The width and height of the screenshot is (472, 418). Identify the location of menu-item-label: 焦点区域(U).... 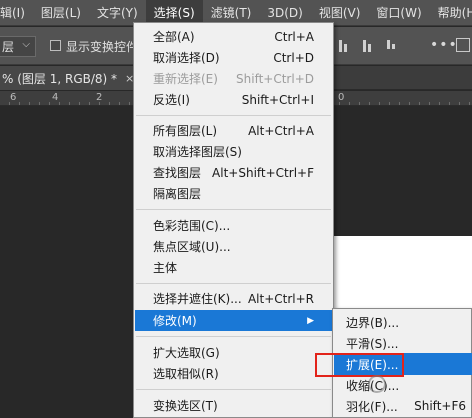
(192, 247).